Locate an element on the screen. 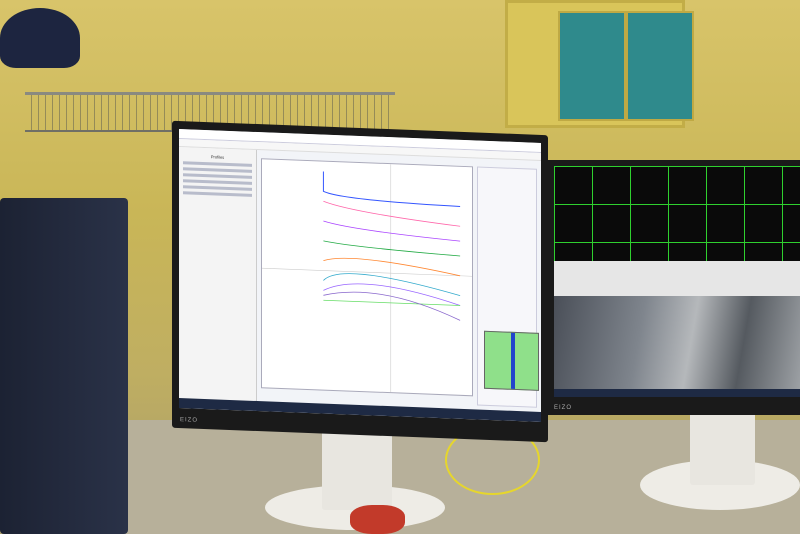  red-object is located at coordinates (377, 519).